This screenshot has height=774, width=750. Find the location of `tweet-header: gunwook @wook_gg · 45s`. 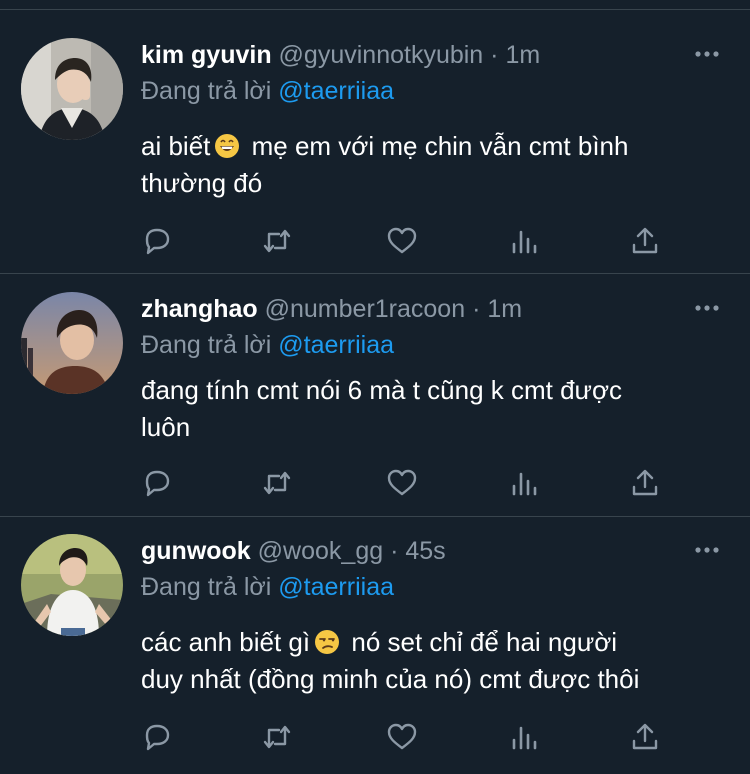

tweet-header: gunwook @wook_gg · 45s is located at coordinates (293, 551).